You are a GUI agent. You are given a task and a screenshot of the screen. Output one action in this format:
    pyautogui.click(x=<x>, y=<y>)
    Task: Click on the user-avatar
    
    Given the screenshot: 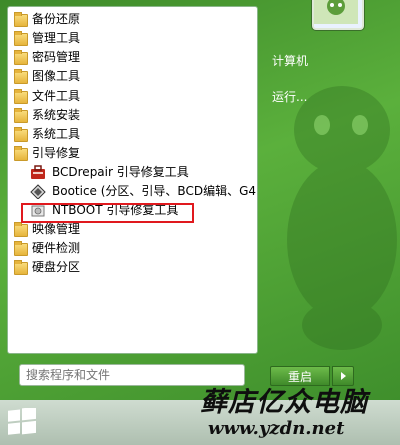 What is the action you would take?
    pyautogui.click(x=338, y=15)
    